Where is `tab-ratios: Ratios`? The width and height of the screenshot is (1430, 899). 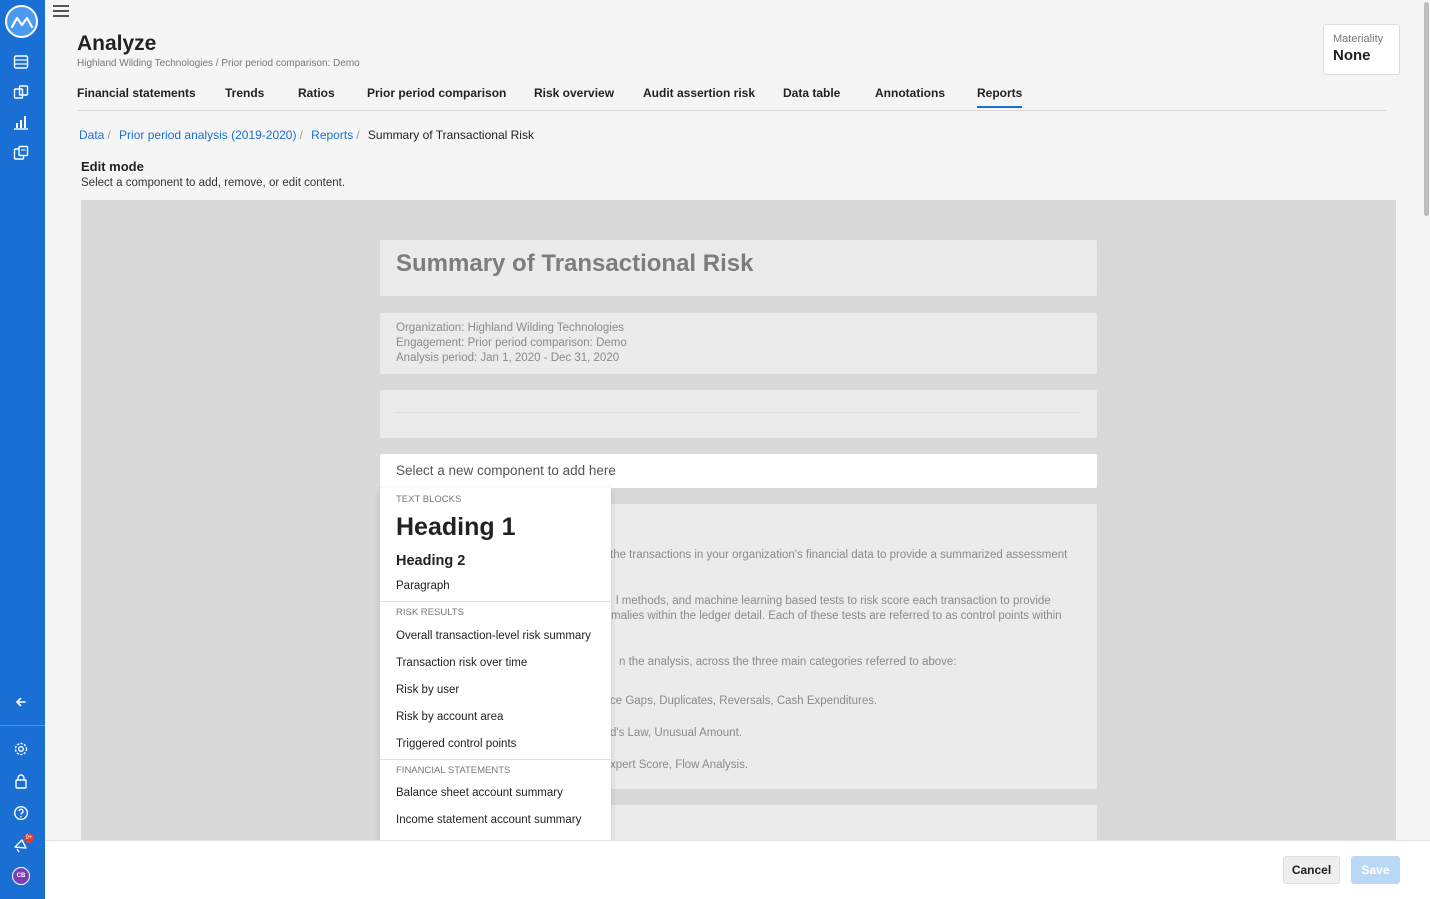
tab-ratios: Ratios is located at coordinates (316, 93).